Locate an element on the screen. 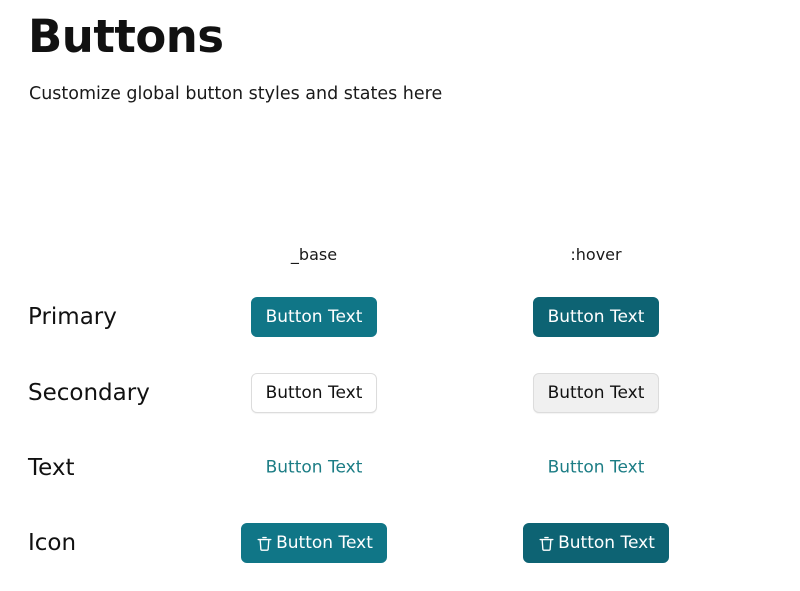 The width and height of the screenshot is (800, 591). text-button-hover: Button Text is located at coordinates (596, 468).